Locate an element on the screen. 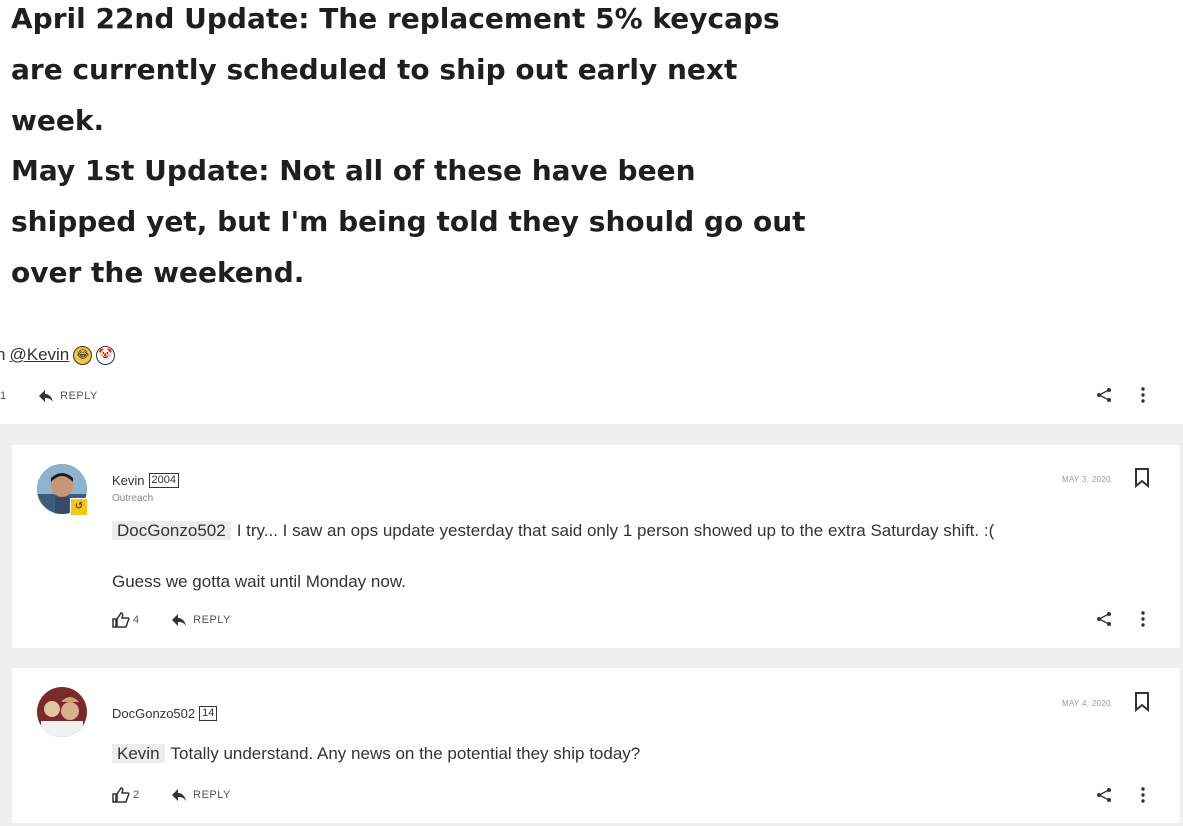 This screenshot has height=826, width=1183. comment-actions: 4 REPLY is located at coordinates (171, 620).